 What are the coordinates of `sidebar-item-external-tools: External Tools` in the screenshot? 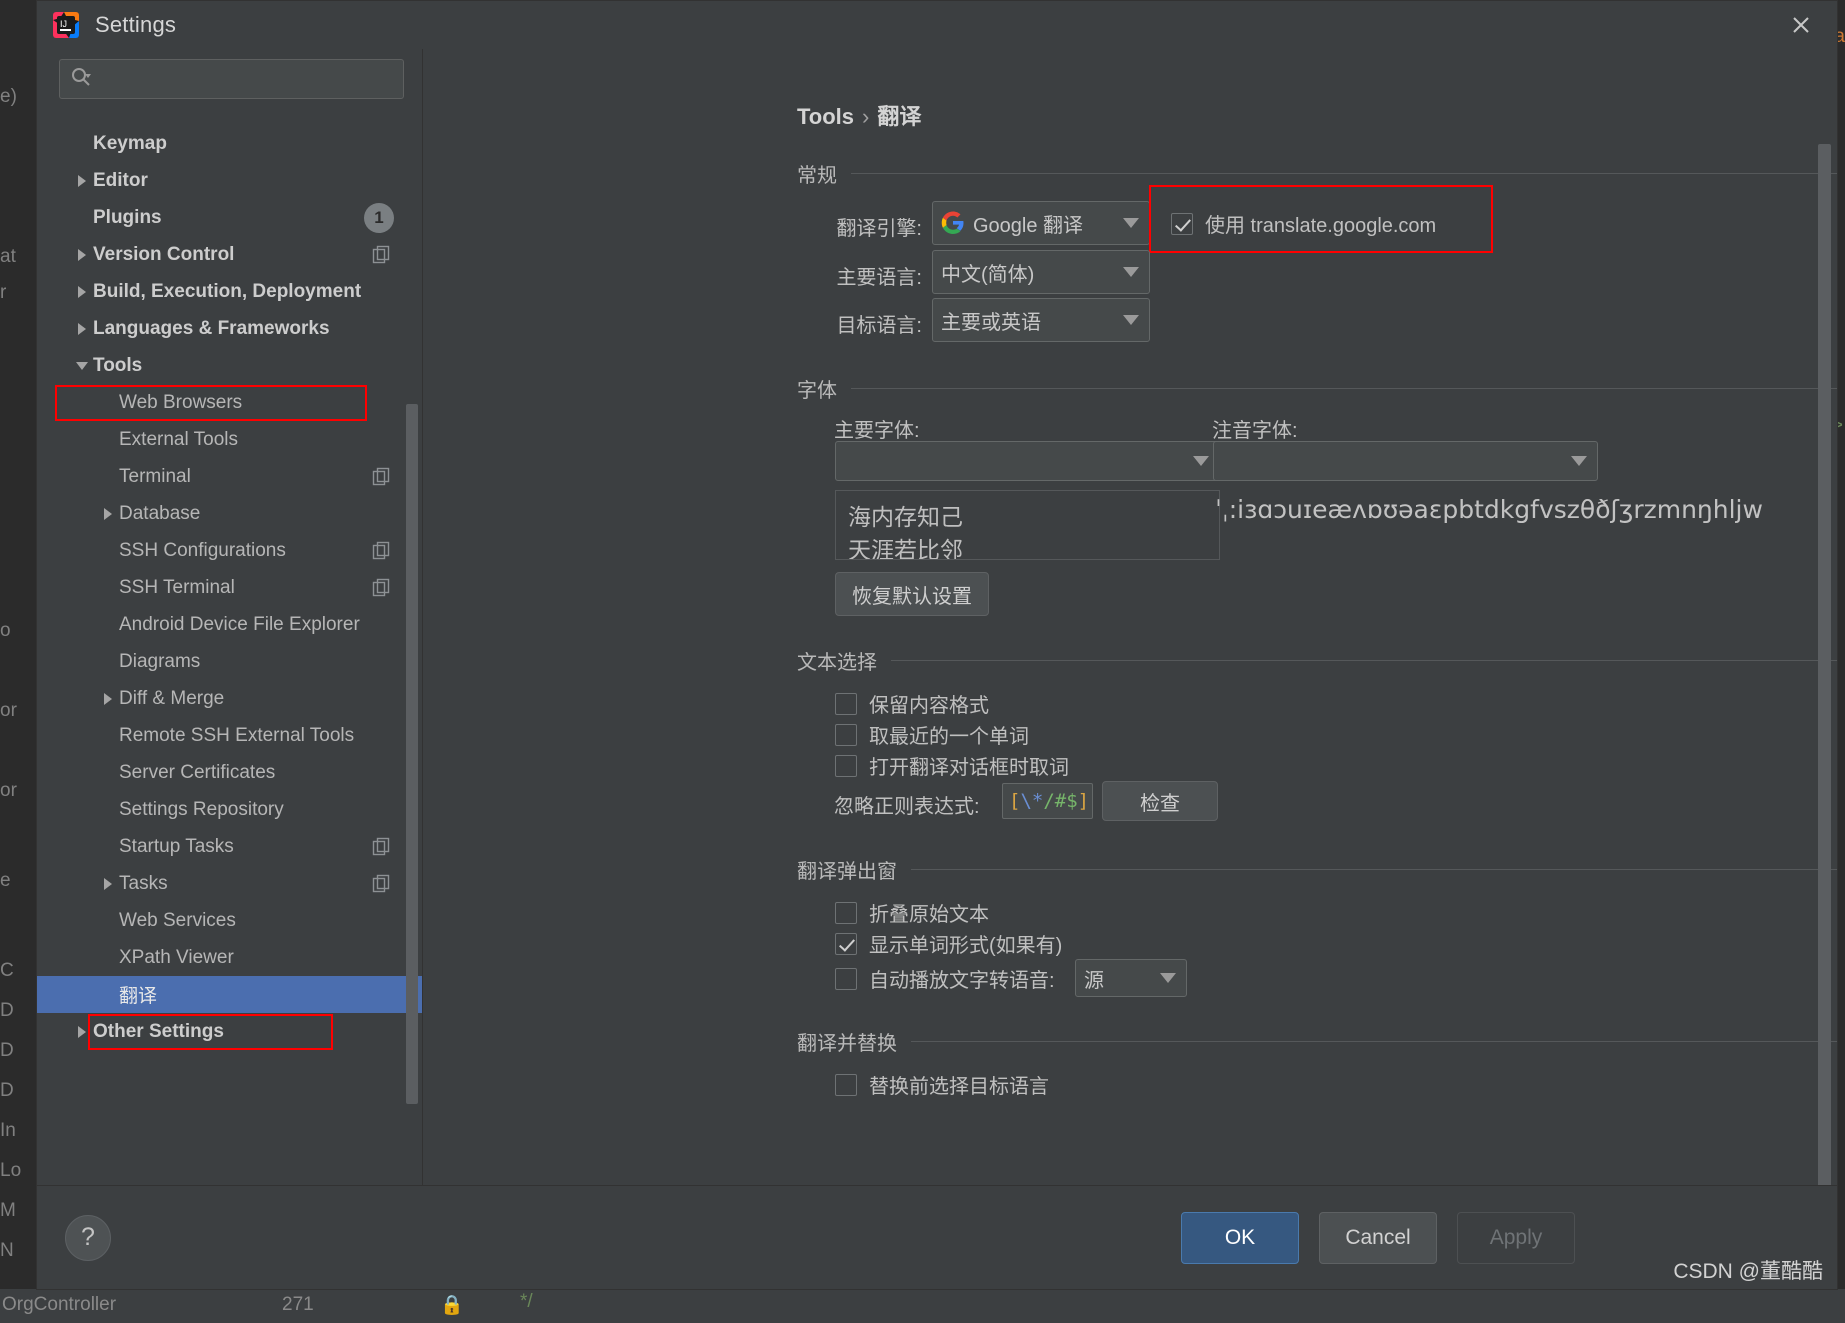 It's located at (229, 439).